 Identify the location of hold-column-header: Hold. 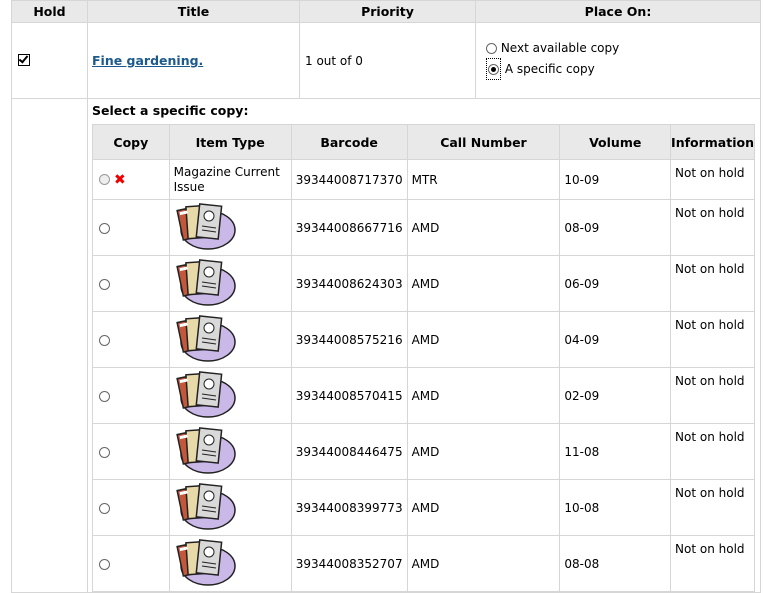
(49, 11).